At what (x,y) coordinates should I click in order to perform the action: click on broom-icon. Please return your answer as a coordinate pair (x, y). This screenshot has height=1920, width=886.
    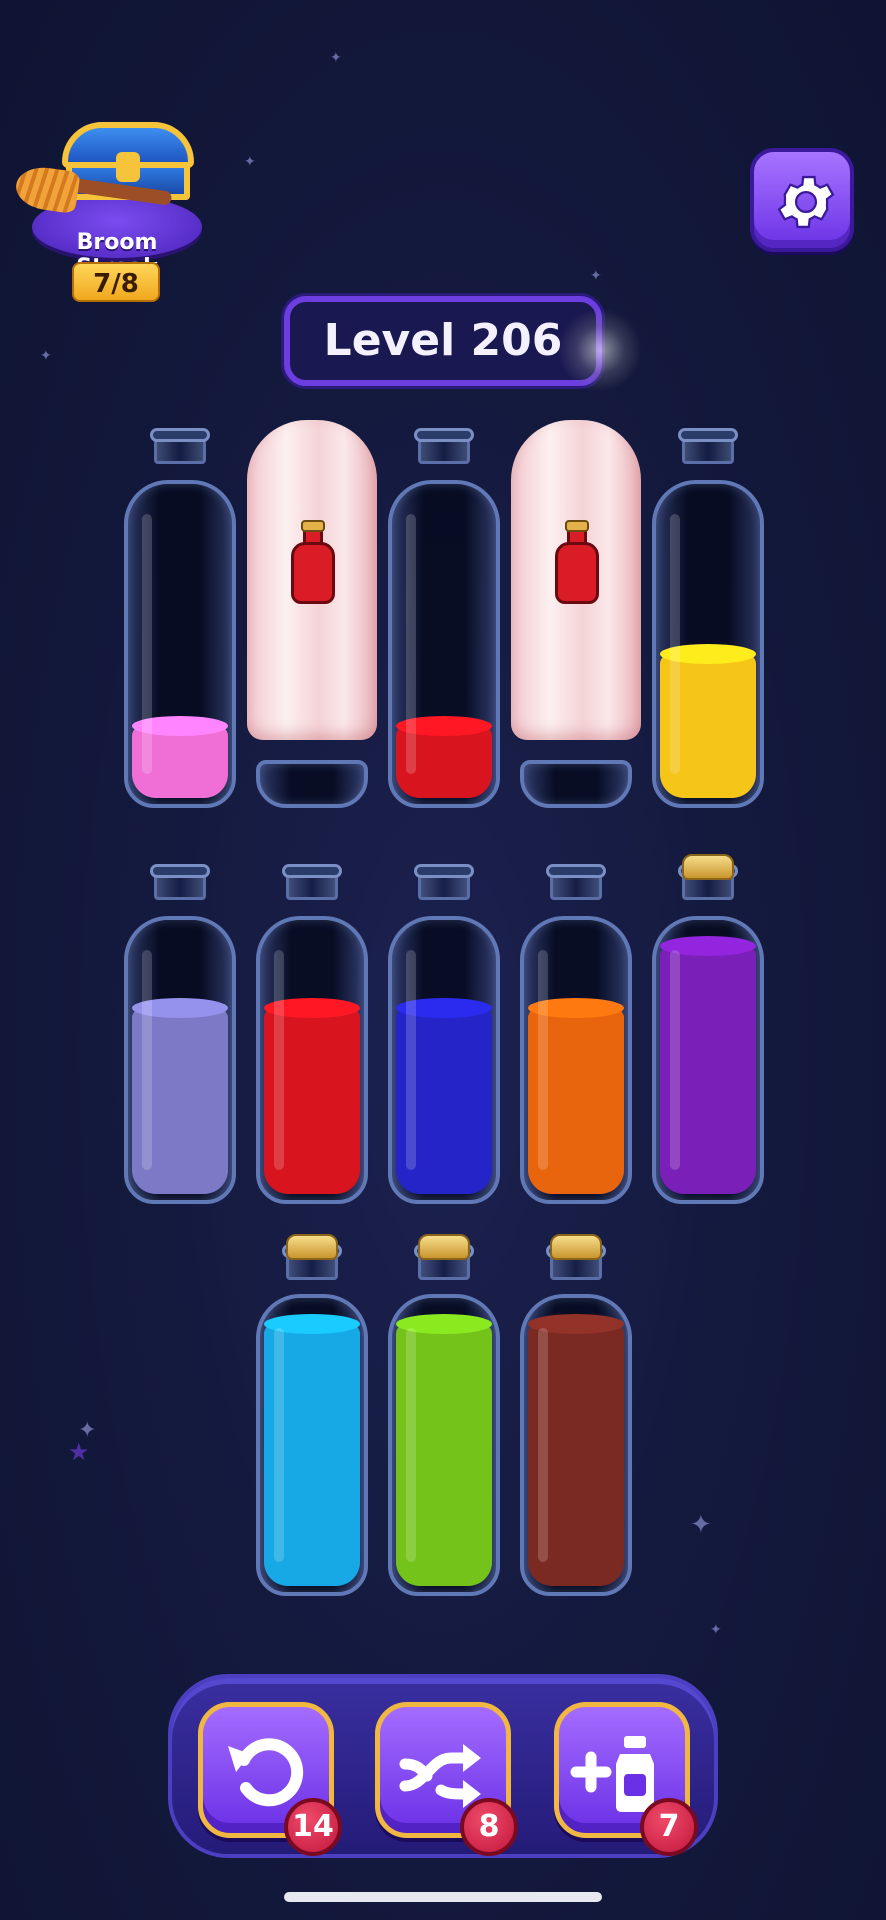
    Looking at the image, I should click on (91, 189).